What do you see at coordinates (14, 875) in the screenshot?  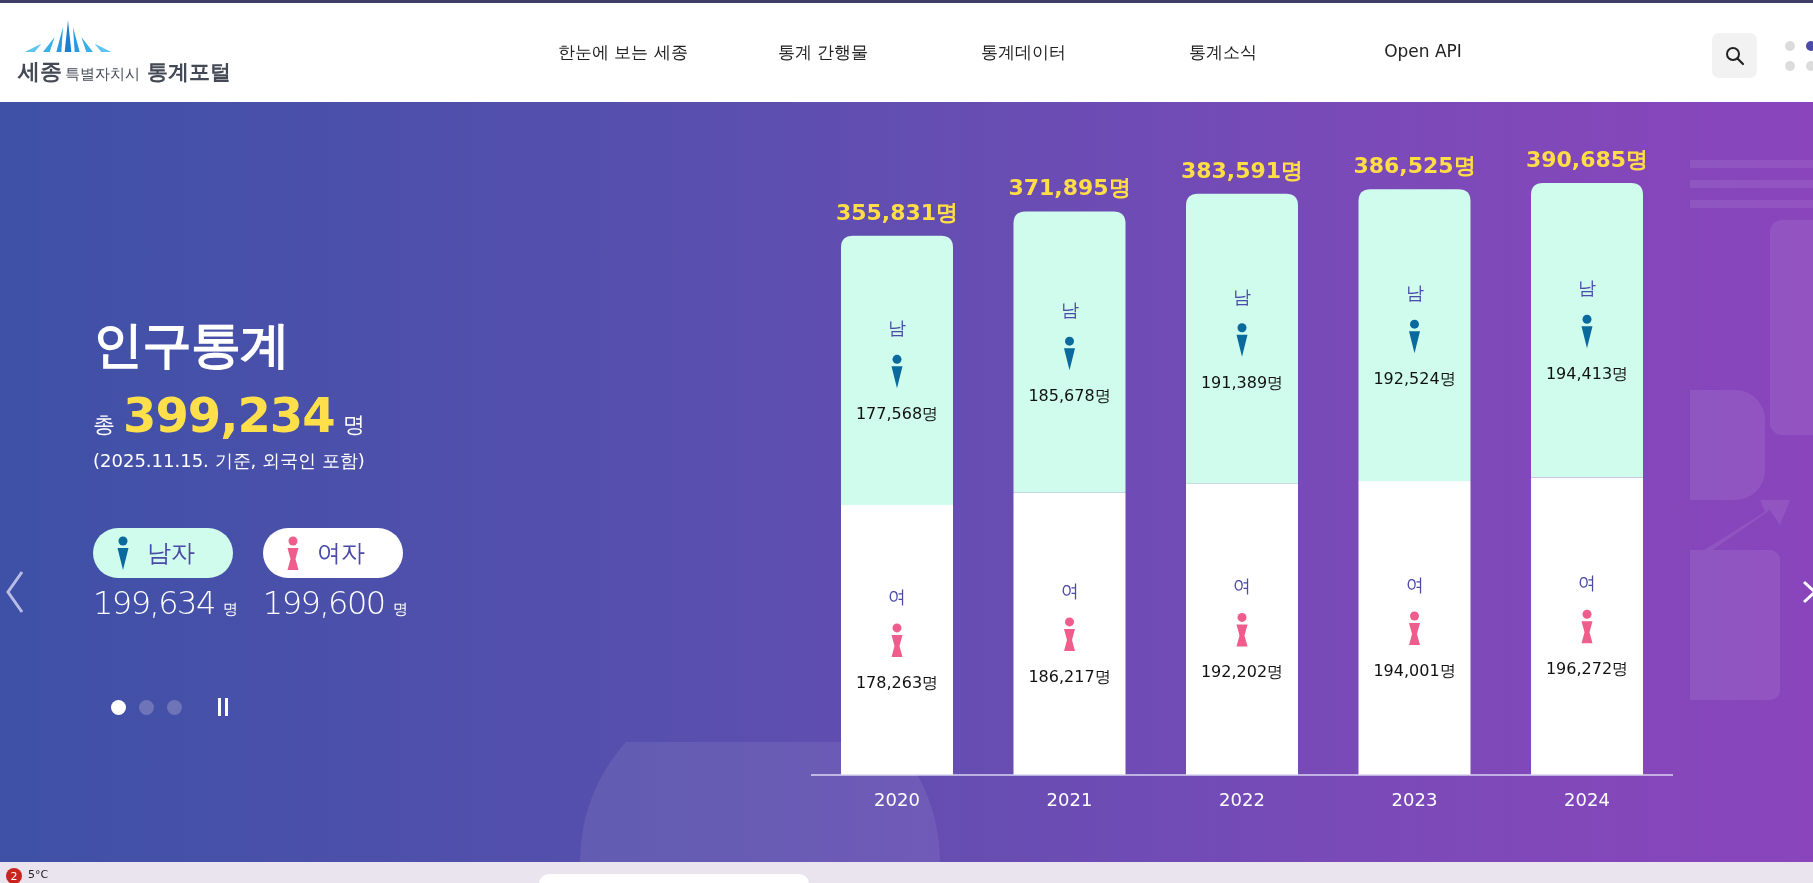 I see `weather-badge: 2` at bounding box center [14, 875].